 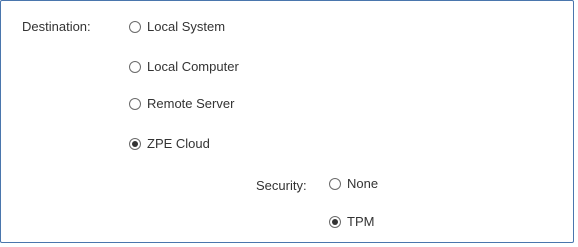 I want to click on security-label: Security:, so click(x=281, y=185).